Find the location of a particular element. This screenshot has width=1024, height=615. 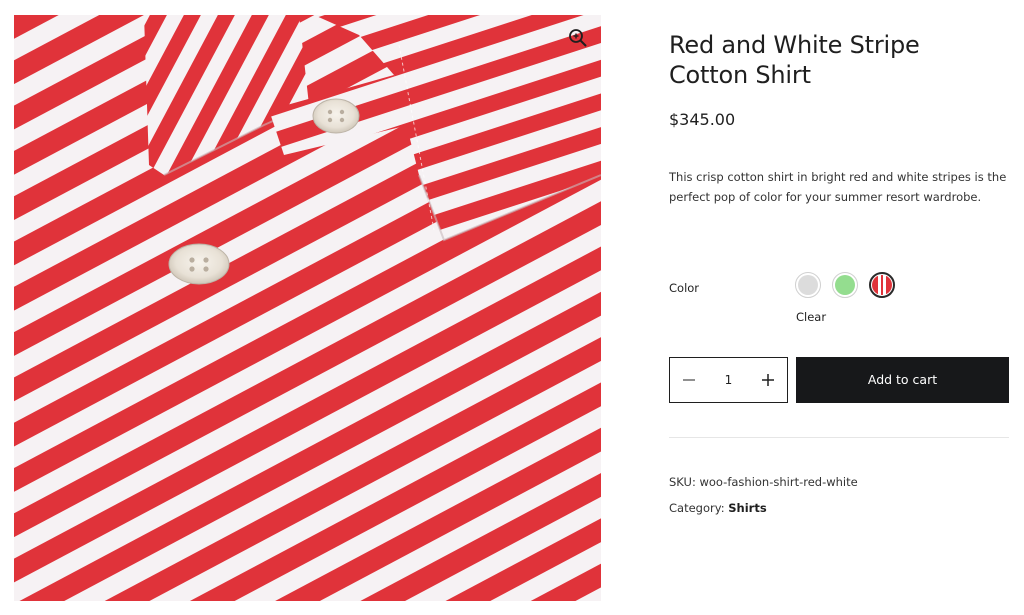

category-label: Category: is located at coordinates (697, 508).